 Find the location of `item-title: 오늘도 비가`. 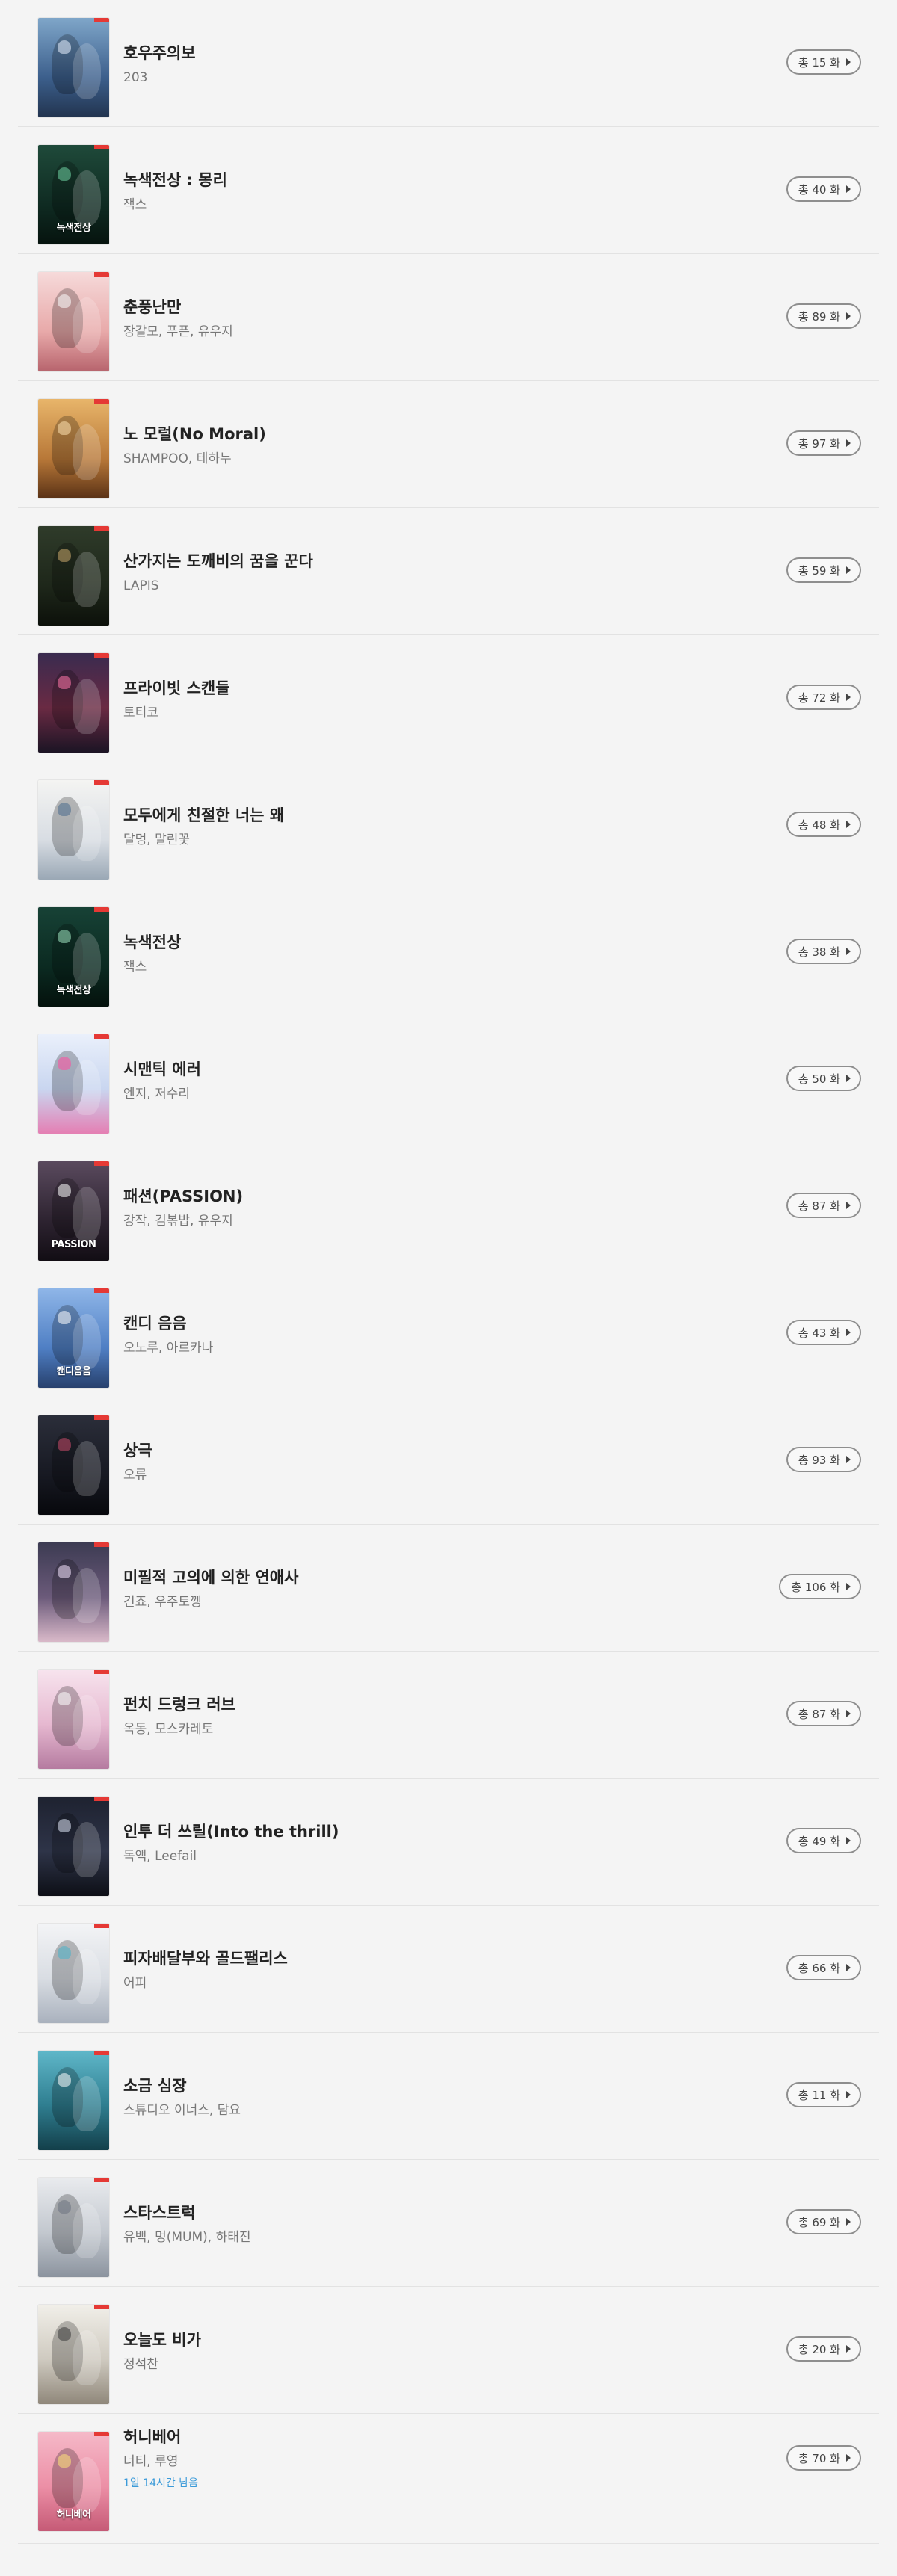

item-title: 오늘도 비가 is located at coordinates (449, 2340).